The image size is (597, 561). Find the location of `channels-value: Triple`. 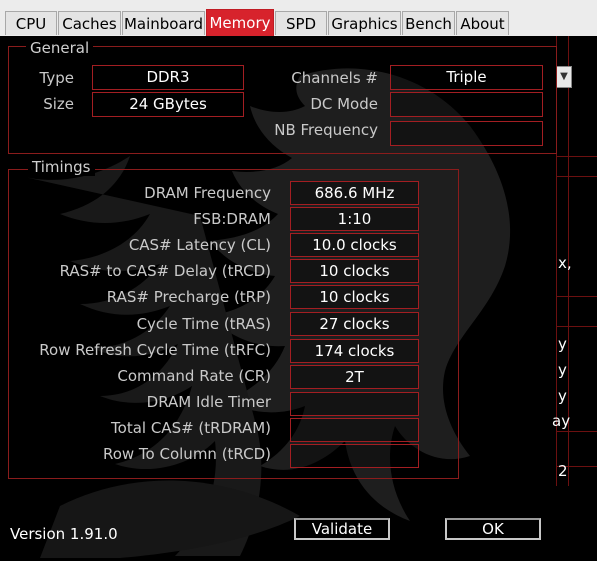

channels-value: Triple is located at coordinates (466, 77).